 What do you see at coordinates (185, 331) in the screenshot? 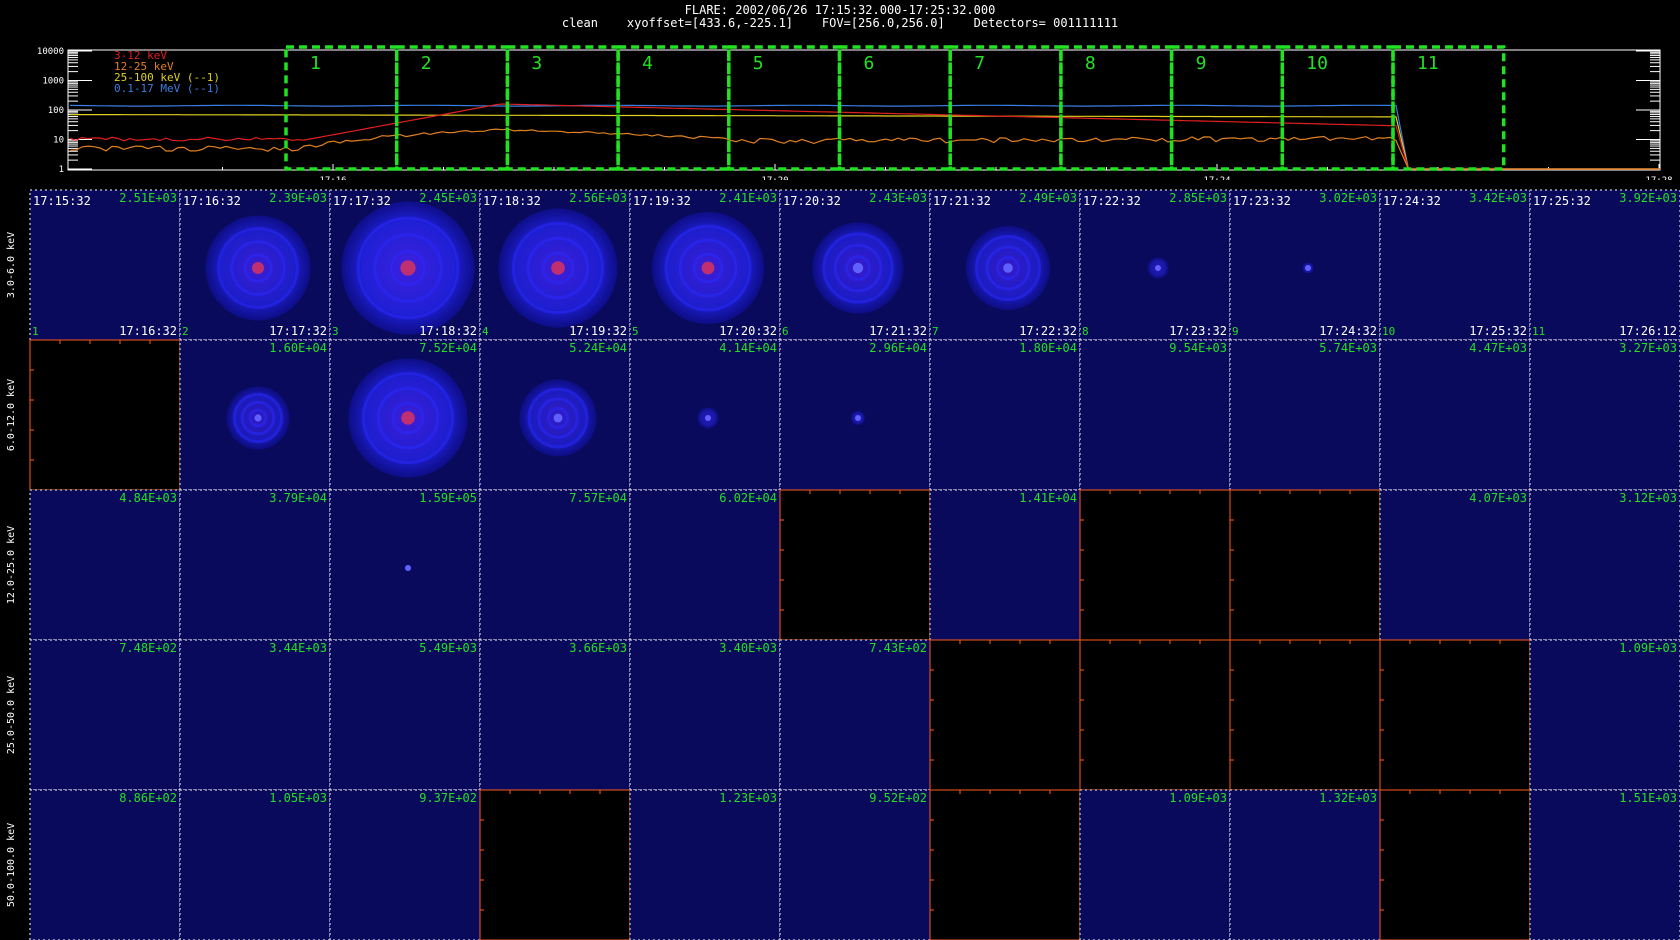
I see `frame-number-label: 2` at bounding box center [185, 331].